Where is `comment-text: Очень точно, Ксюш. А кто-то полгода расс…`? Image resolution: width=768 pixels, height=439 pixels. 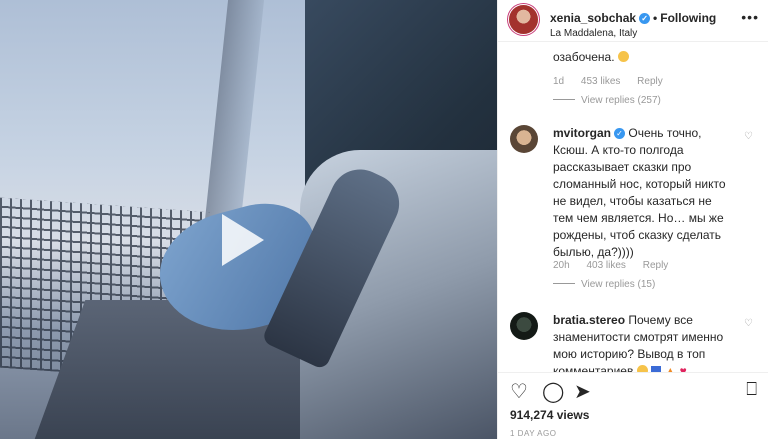 comment-text: Очень точно, Ксюш. А кто-то полгода расс… is located at coordinates (639, 192).